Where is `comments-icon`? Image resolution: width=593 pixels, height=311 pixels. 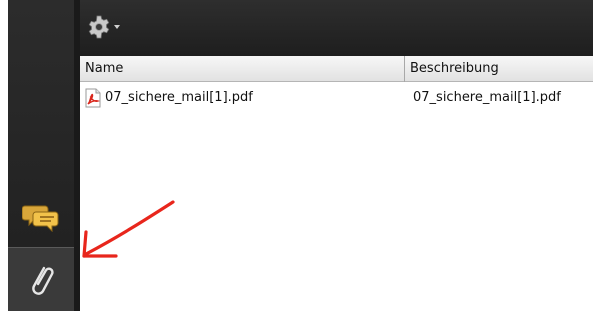 comments-icon is located at coordinates (40, 218).